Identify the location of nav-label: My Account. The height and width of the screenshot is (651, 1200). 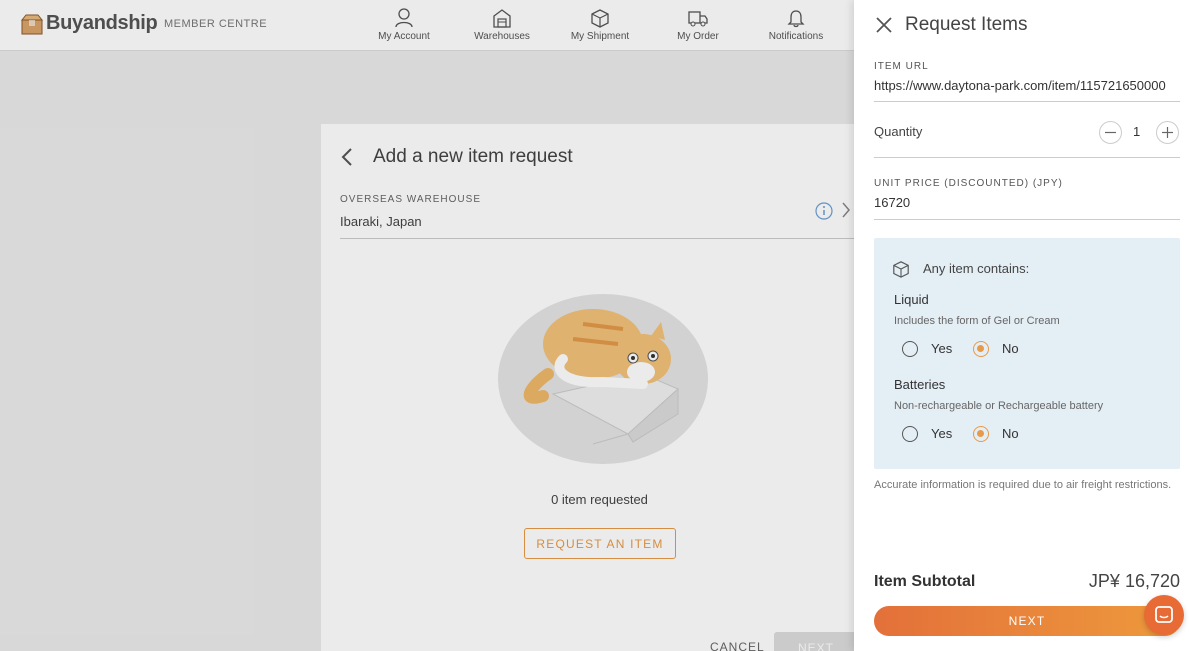
(404, 36).